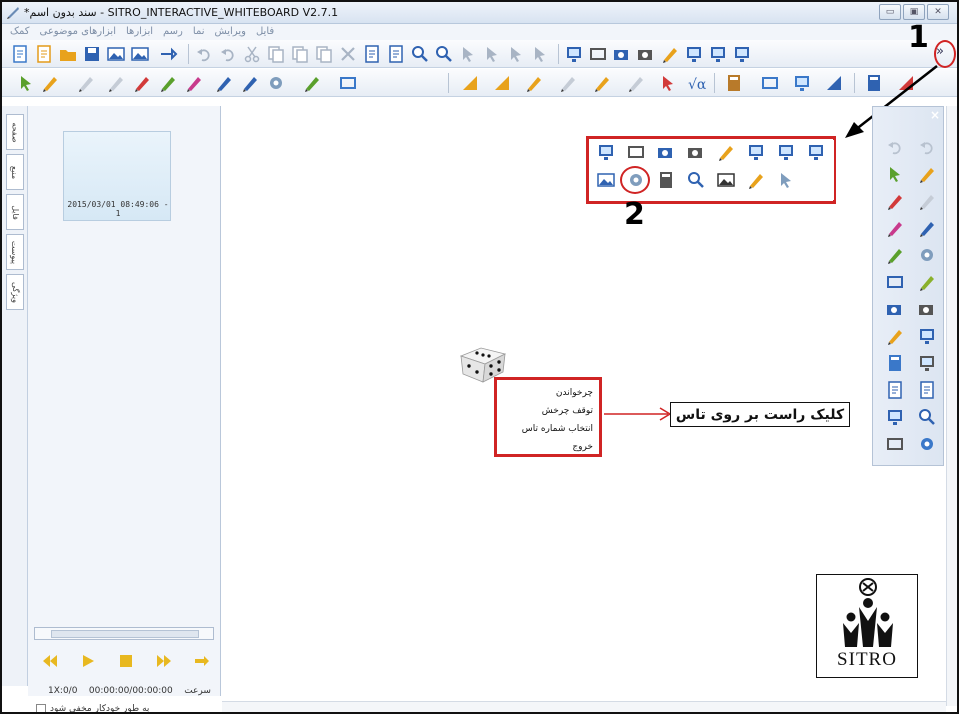 The height and width of the screenshot is (714, 959). Describe the element at coordinates (199, 31) in the screenshot. I see `menu-item: نما` at that location.